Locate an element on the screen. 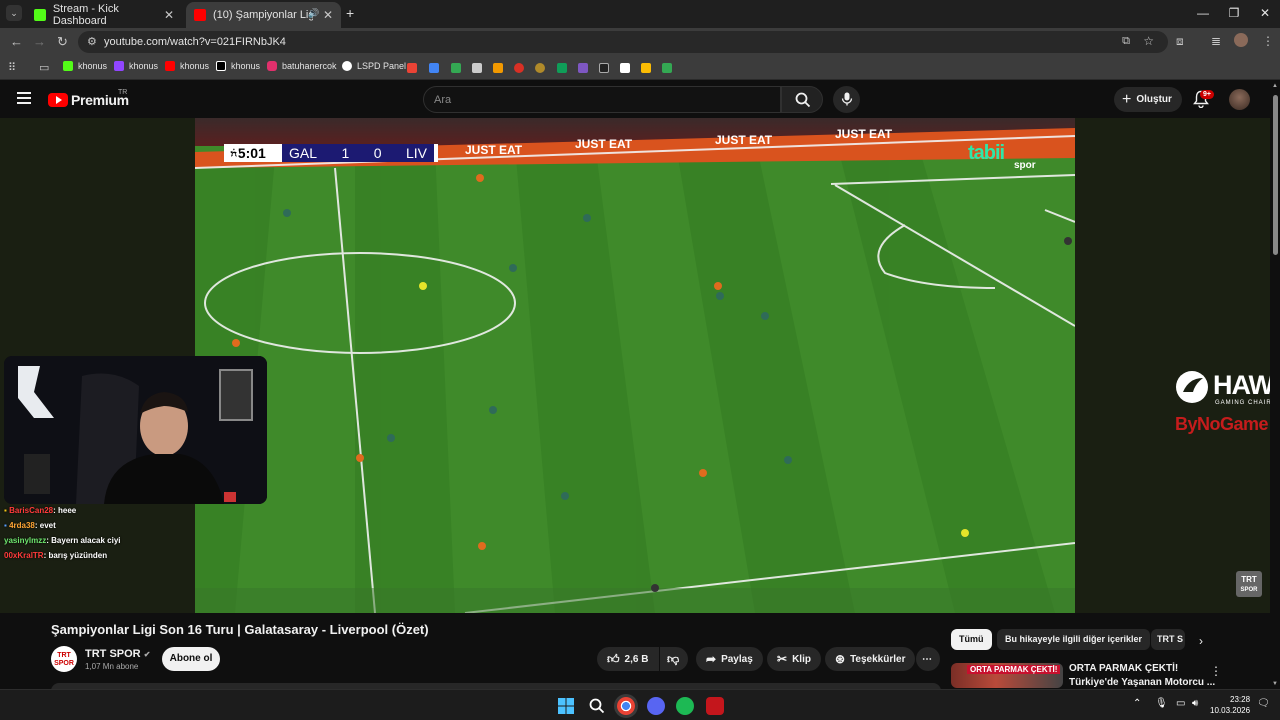 This screenshot has width=1280, height=720. thanks-button: ⊛ Teşekkürler is located at coordinates (870, 659).